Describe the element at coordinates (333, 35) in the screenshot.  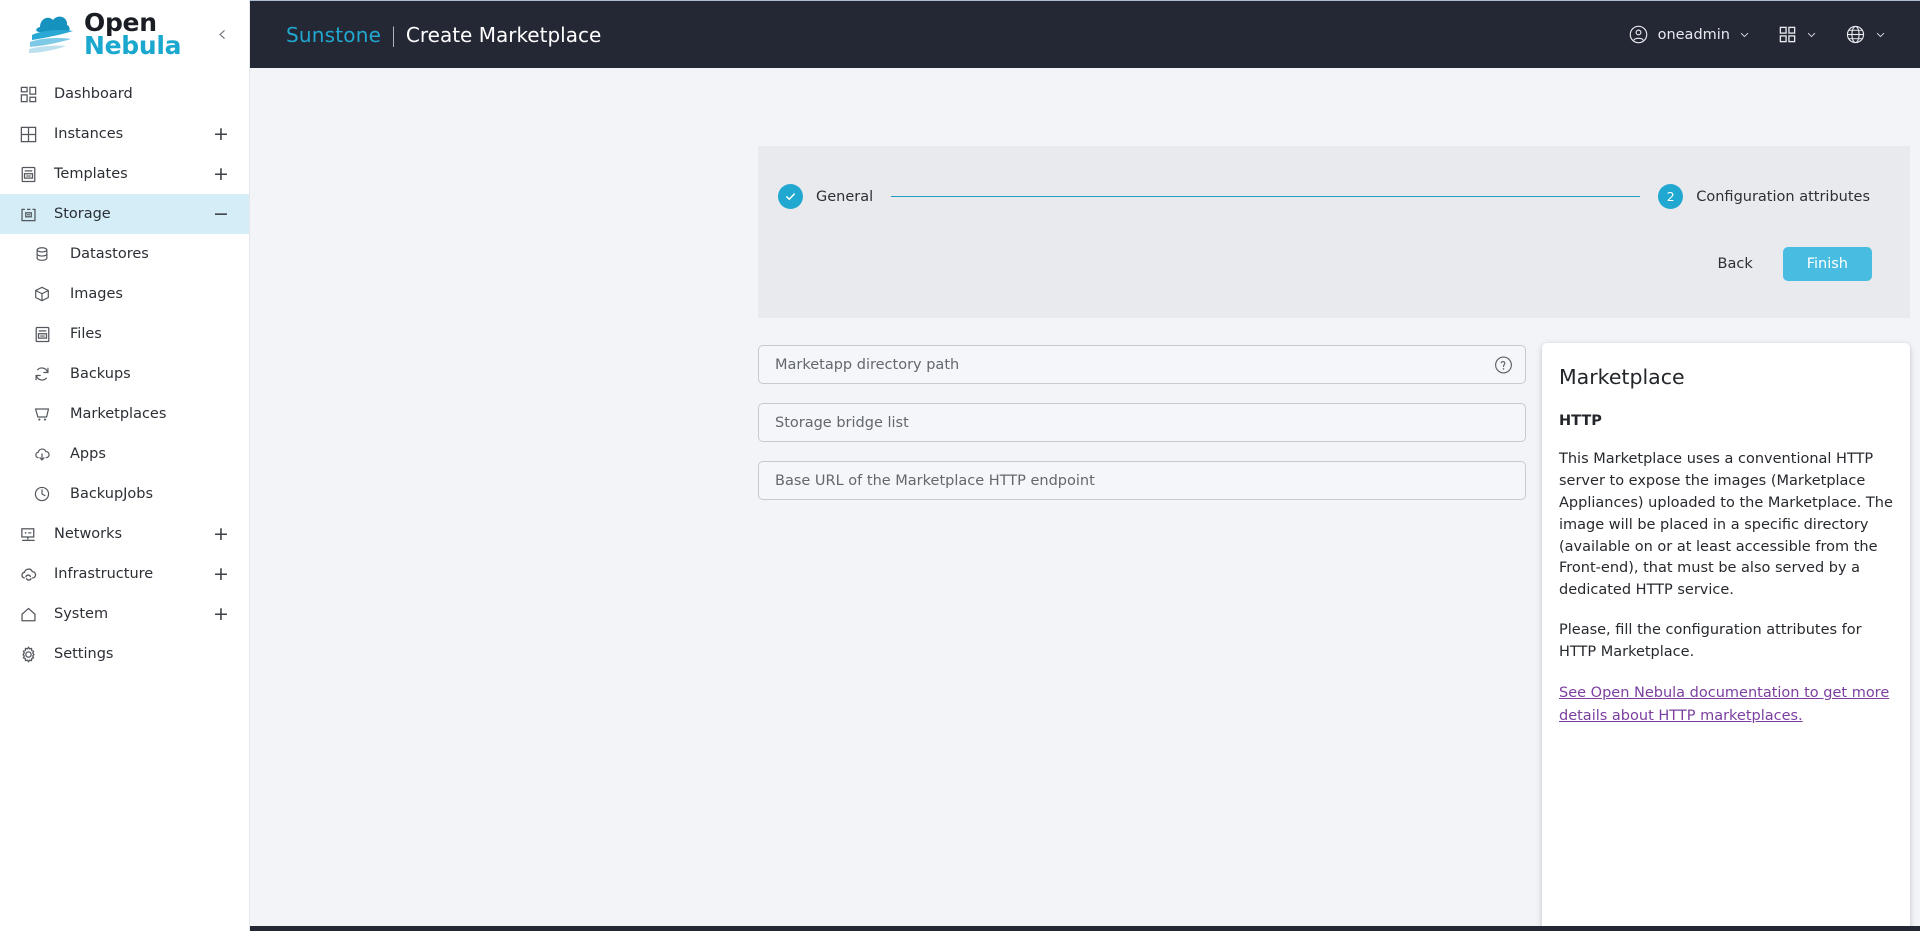
I see `app-name-label: Sunstone` at that location.